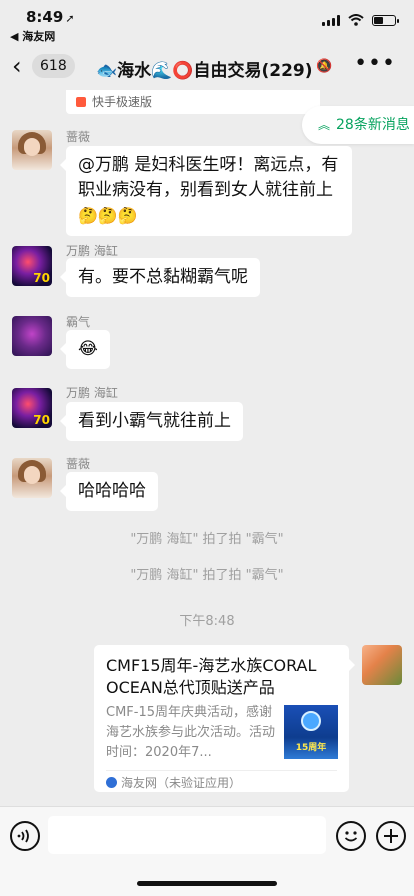 This screenshot has width=414, height=896. What do you see at coordinates (81, 102) in the screenshot?
I see `kuaishou-icon` at bounding box center [81, 102].